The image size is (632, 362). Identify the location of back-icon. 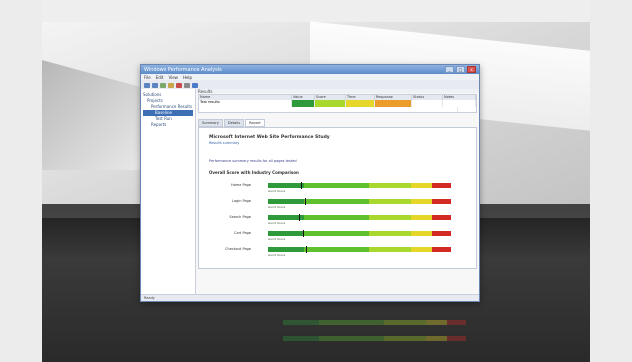
(147, 85).